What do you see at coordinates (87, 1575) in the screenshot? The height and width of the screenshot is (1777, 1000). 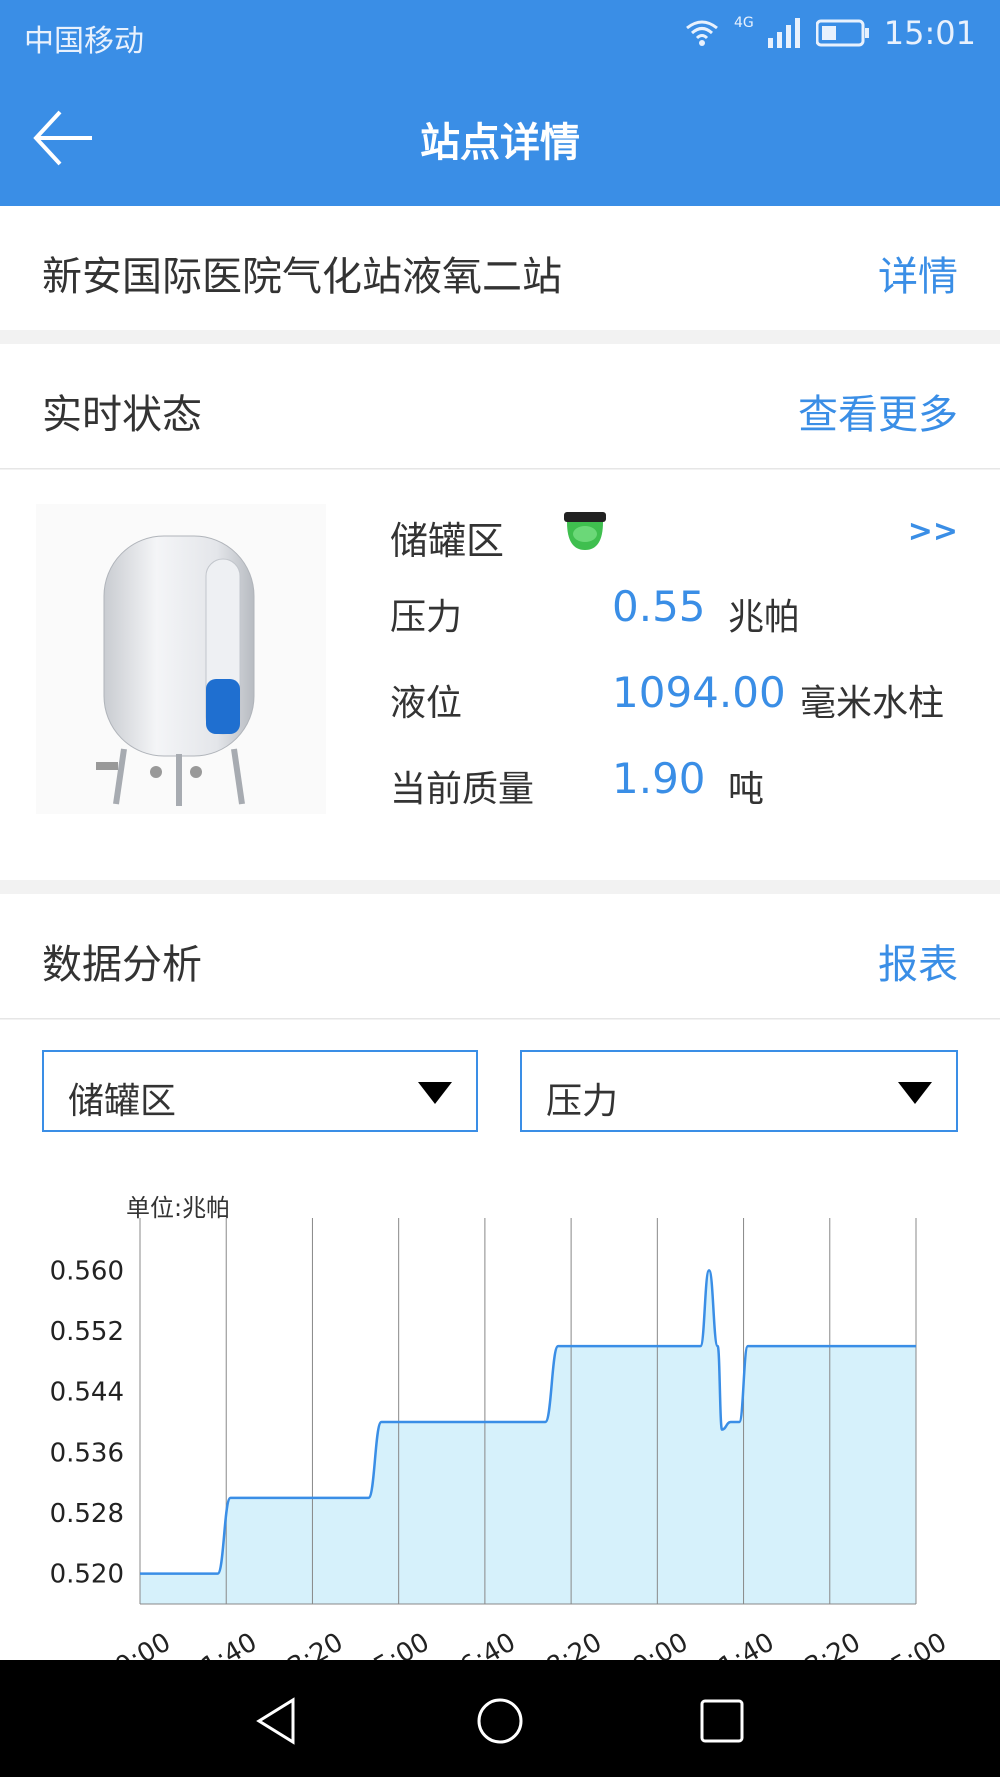 I see `chart-y-tick-label: 0.520` at bounding box center [87, 1575].